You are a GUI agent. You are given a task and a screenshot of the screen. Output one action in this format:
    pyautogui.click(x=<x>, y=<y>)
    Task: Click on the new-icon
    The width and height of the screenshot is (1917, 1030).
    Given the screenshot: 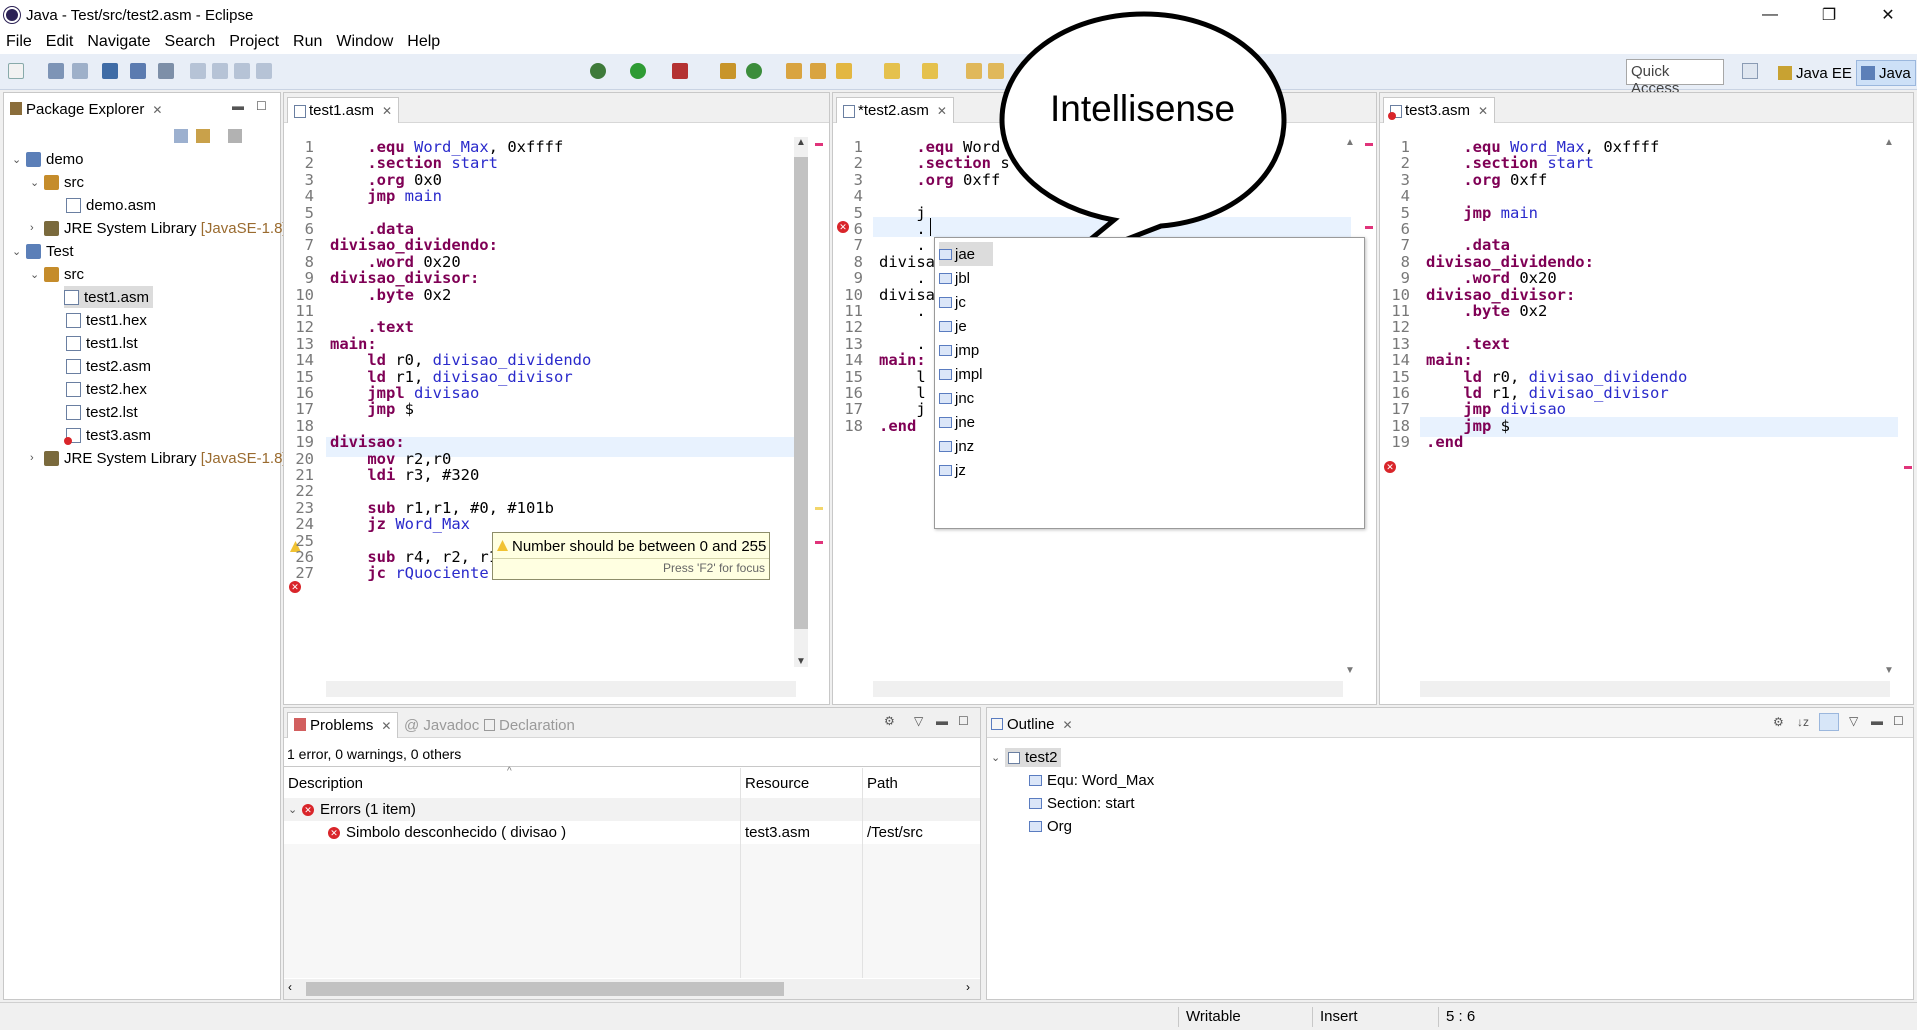 What is the action you would take?
    pyautogui.click(x=16, y=71)
    